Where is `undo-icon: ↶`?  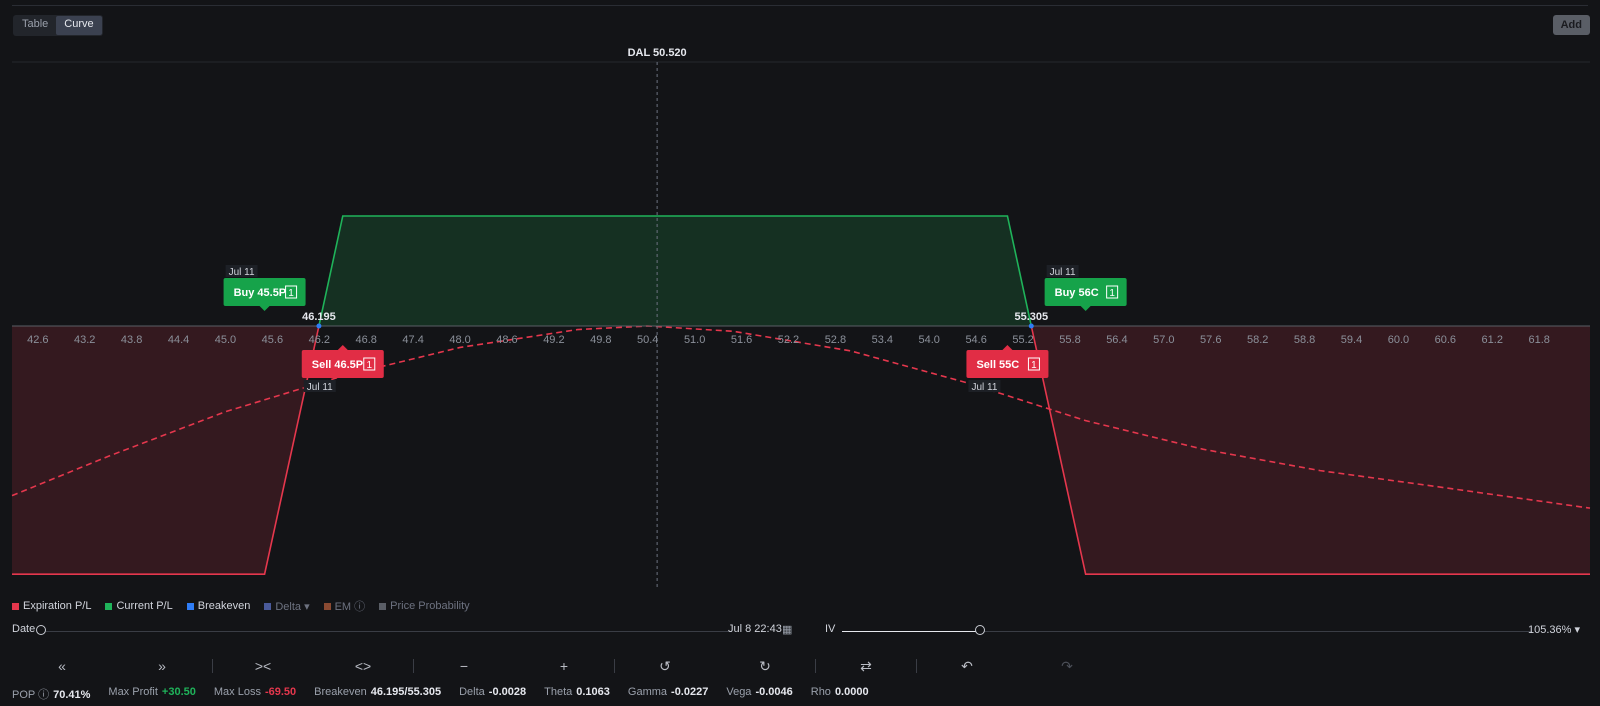 undo-icon: ↶ is located at coordinates (967, 666).